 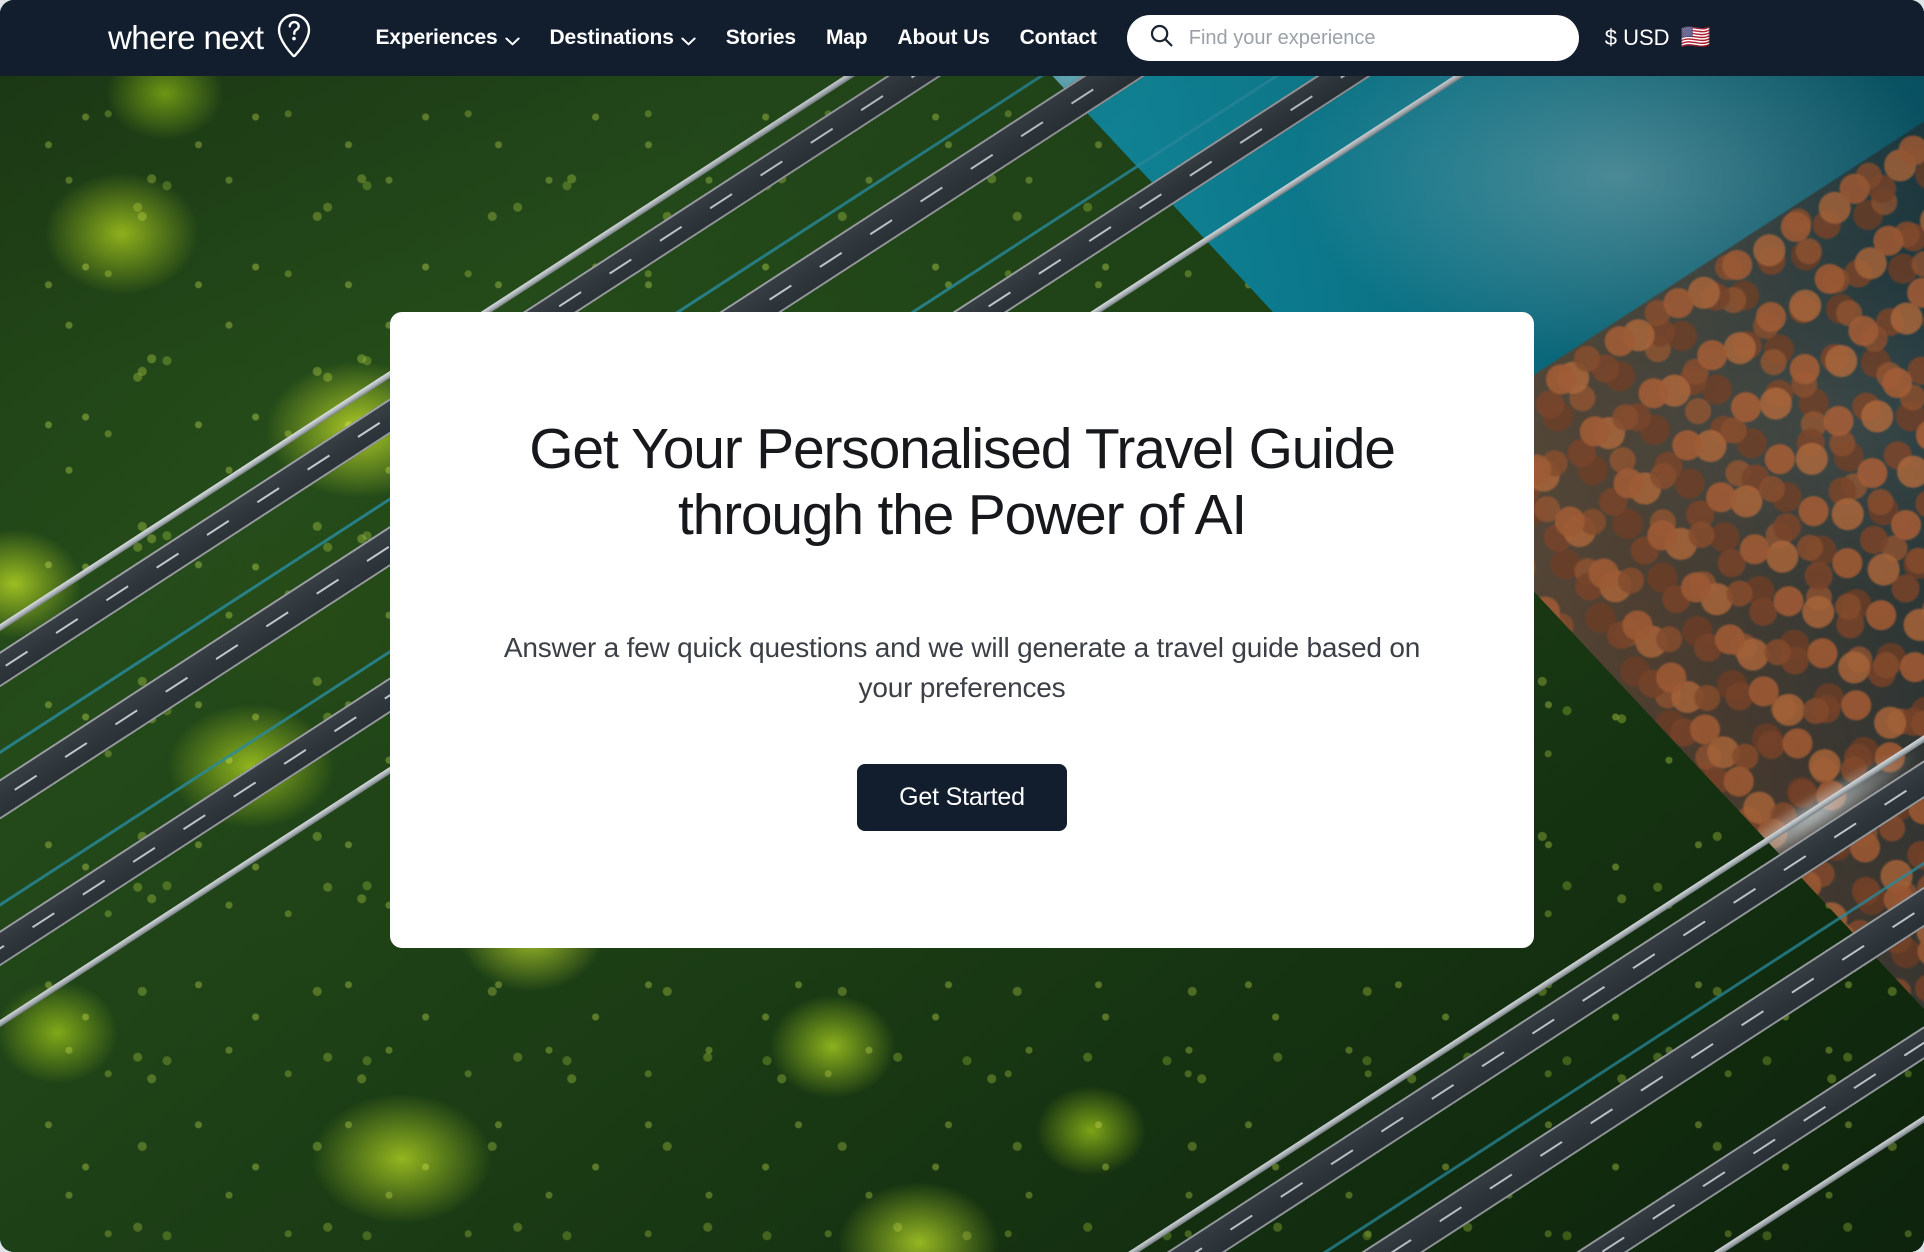 I want to click on brand-wordmark: where next, so click(x=186, y=37).